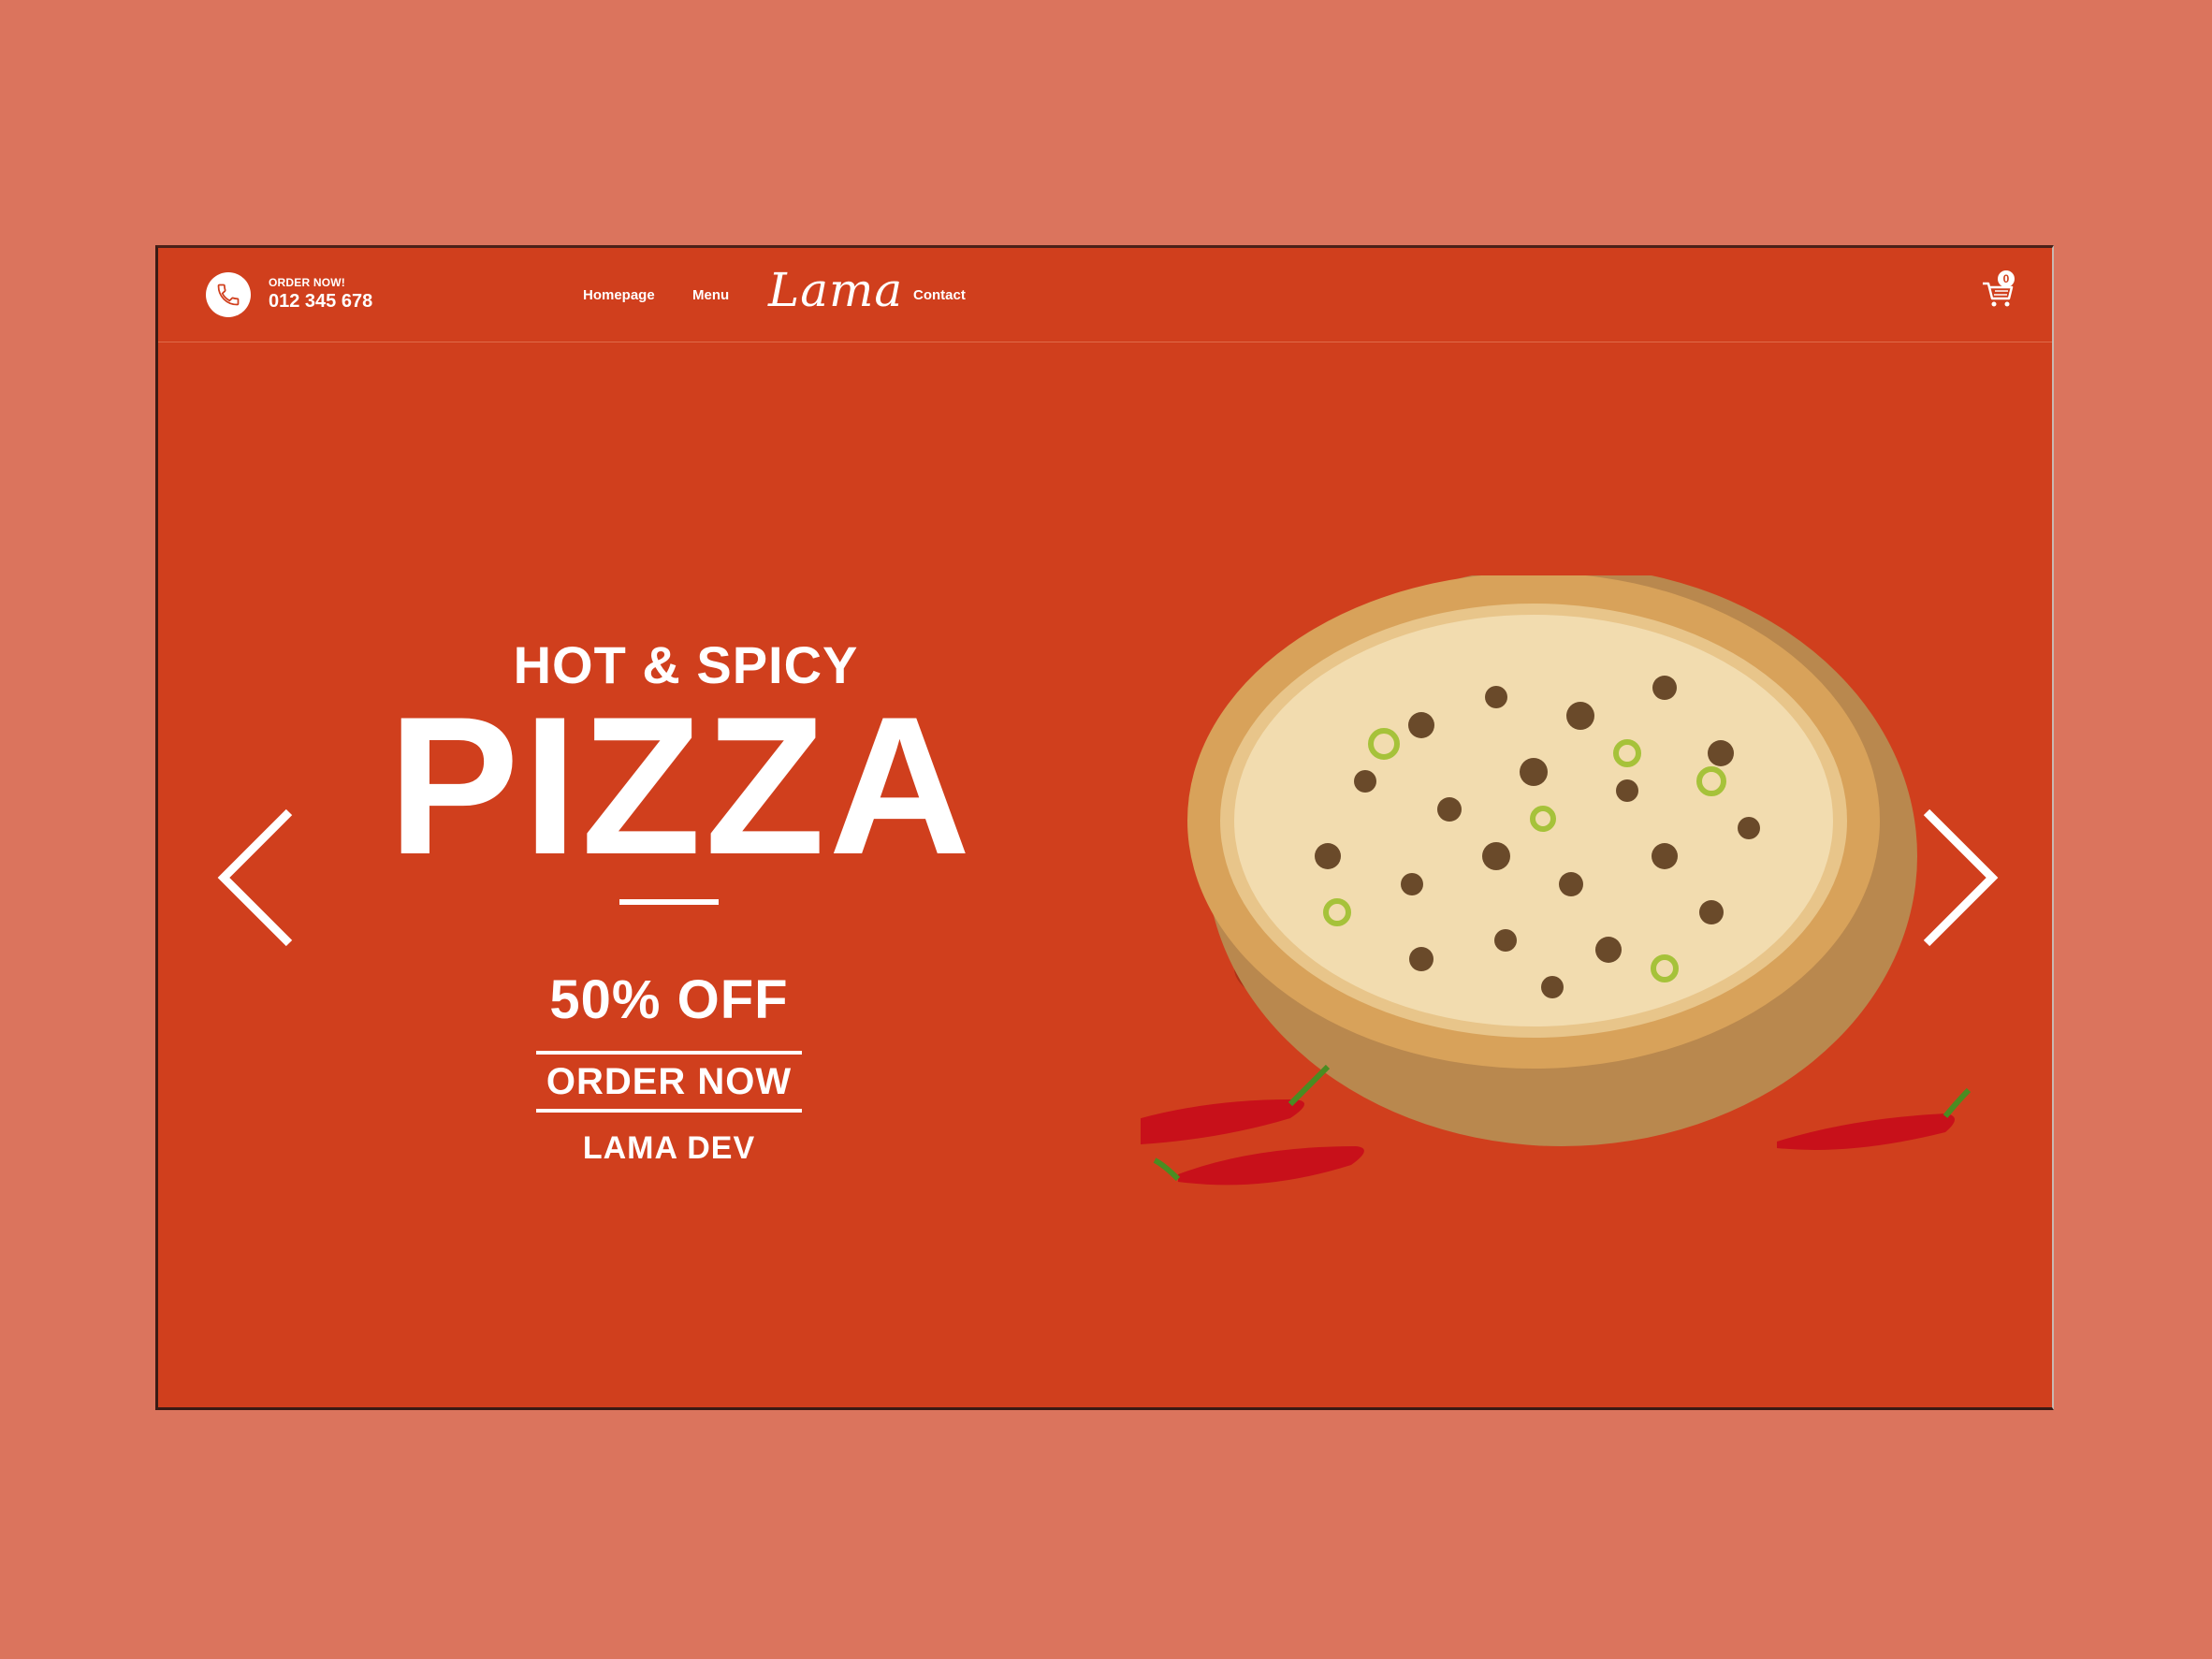 The height and width of the screenshot is (1659, 2212). I want to click on chevron-right-icon, so click(1961, 877).